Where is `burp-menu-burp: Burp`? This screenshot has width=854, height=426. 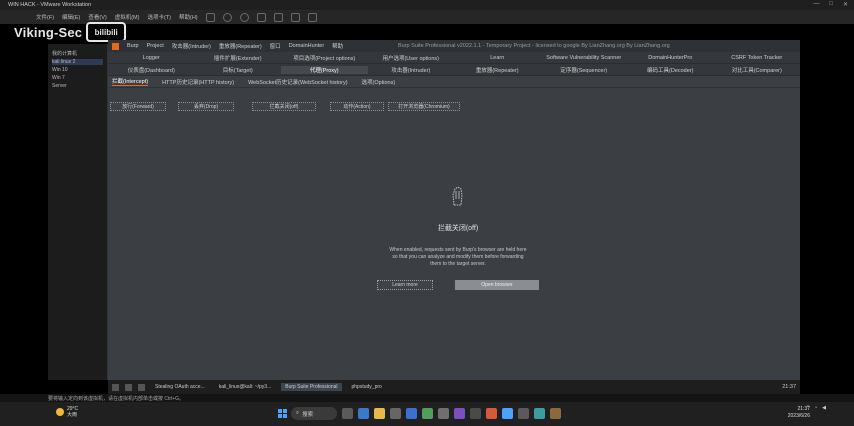 burp-menu-burp: Burp is located at coordinates (133, 46).